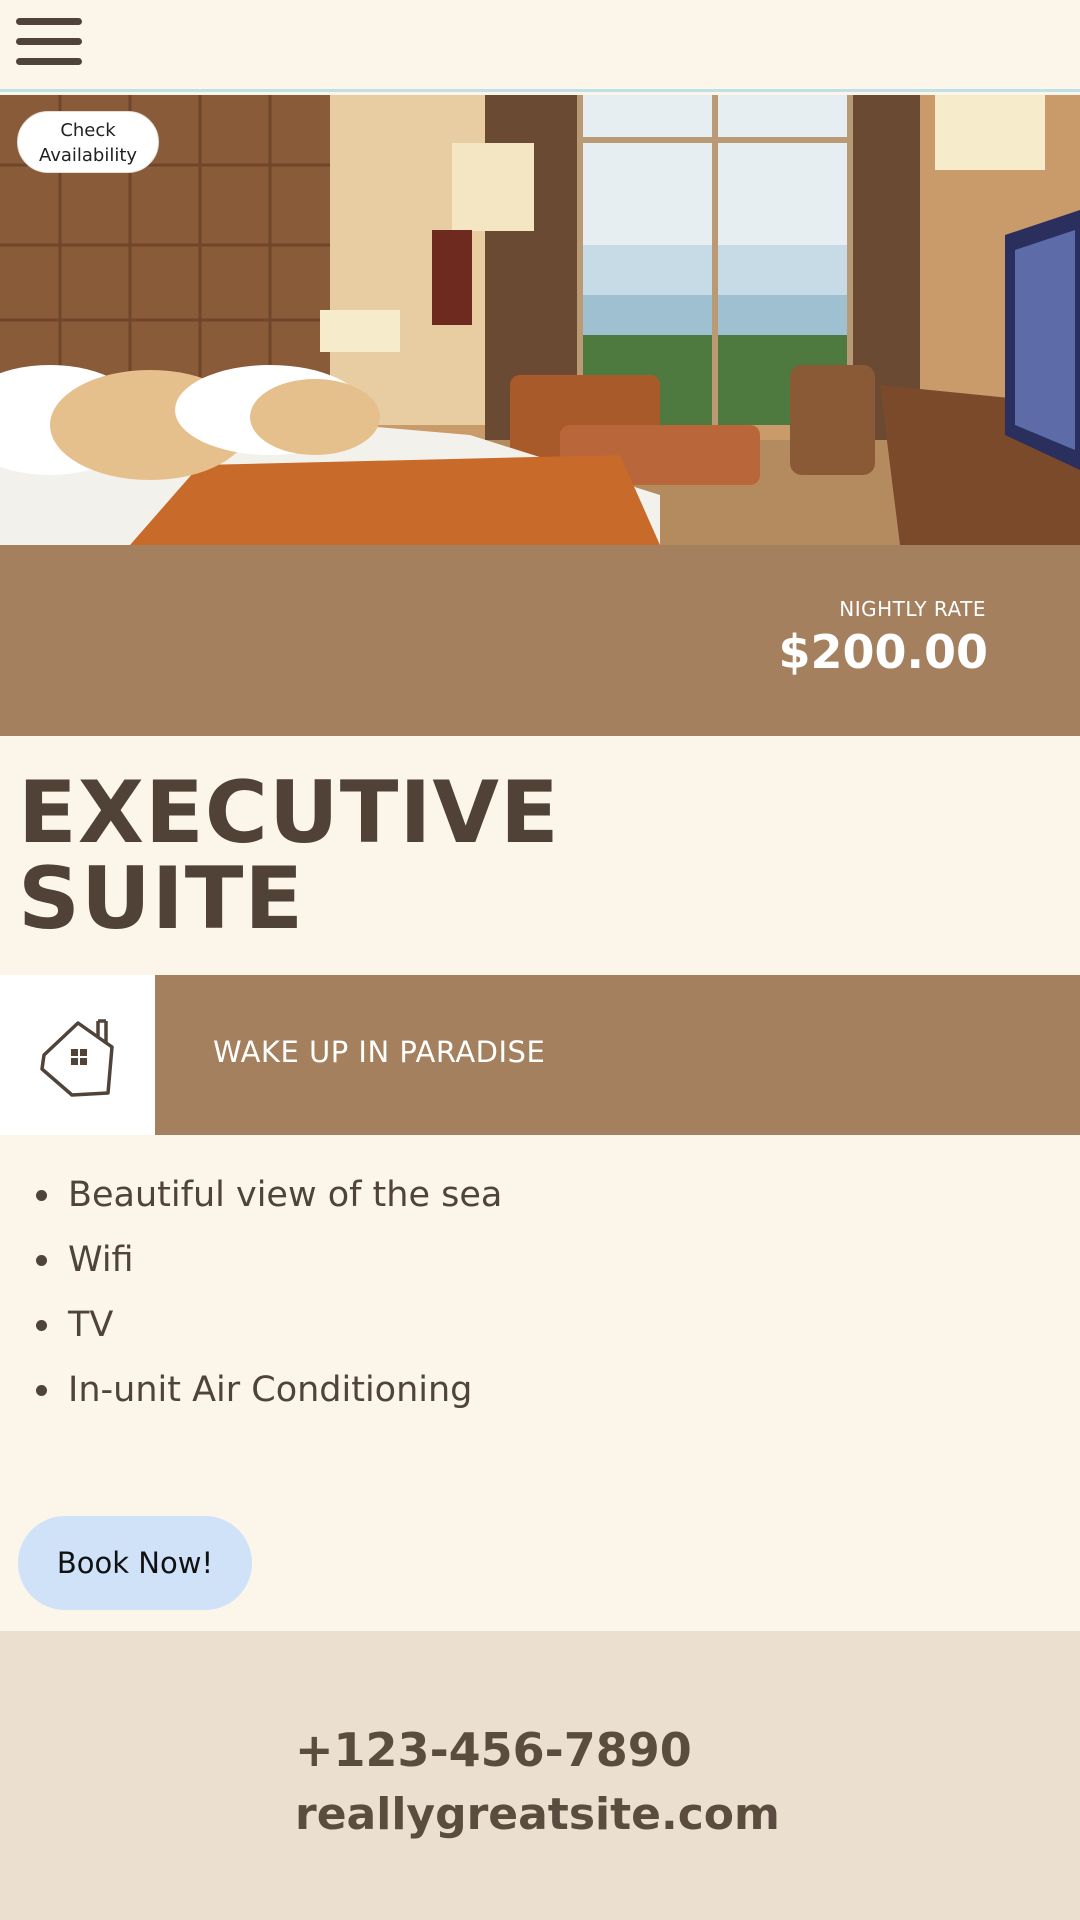 This screenshot has height=1920, width=1080. I want to click on room-title-line2: SUITE, so click(161, 899).